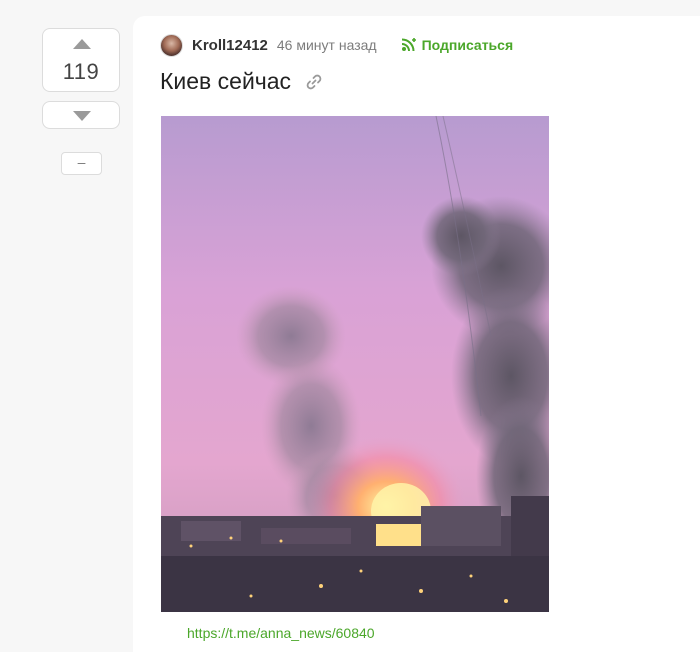 The image size is (700, 652). I want to click on vote-panel: 119, so click(81, 60).